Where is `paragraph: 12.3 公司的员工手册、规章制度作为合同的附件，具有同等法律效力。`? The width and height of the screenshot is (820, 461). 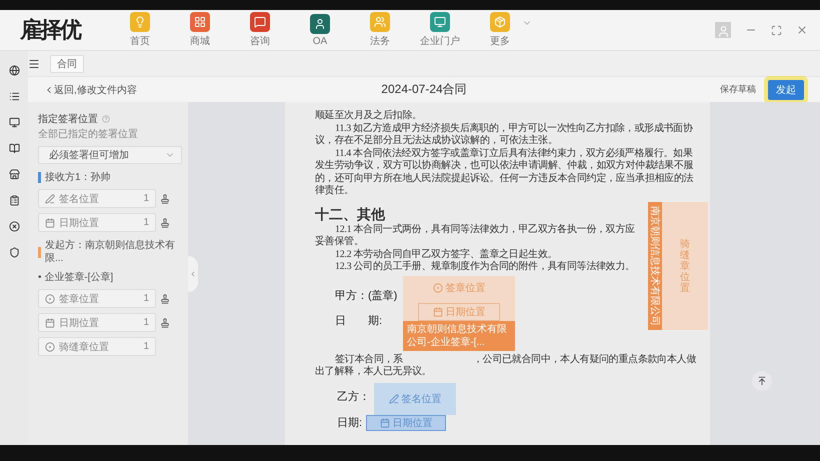 paragraph: 12.3 公司的员工手册、规章制度作为合同的附件，具有同等法律效力。 is located at coordinates (485, 267).